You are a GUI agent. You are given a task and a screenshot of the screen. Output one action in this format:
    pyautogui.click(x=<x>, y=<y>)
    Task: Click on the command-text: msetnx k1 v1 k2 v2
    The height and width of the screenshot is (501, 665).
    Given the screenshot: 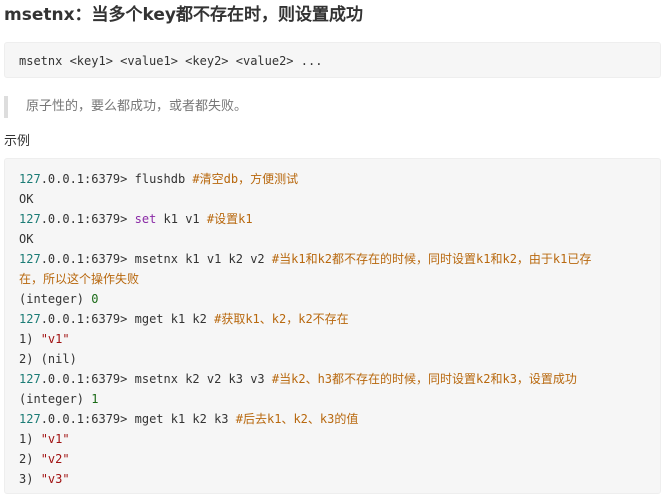 What is the action you would take?
    pyautogui.click(x=199, y=259)
    